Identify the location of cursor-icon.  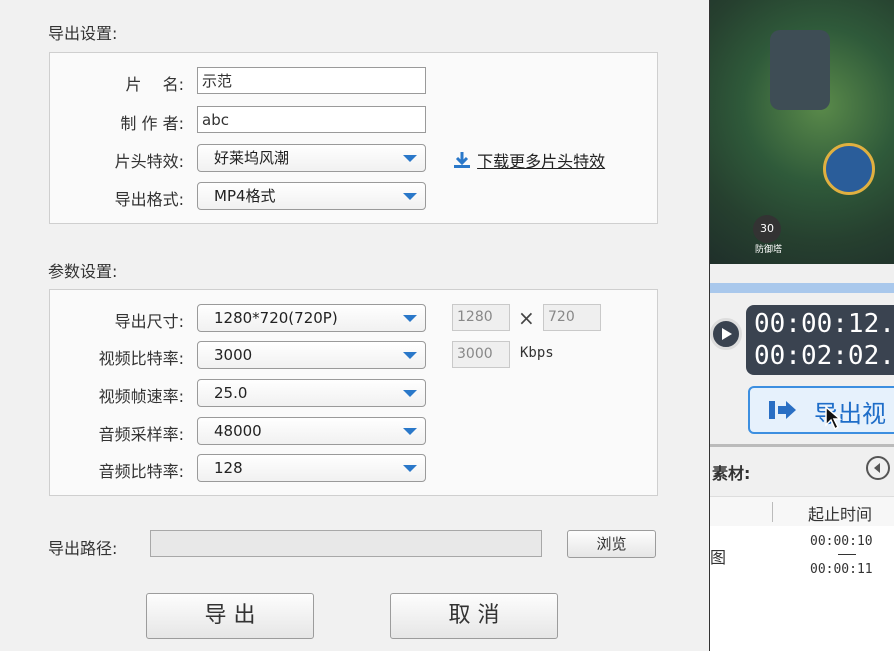
(833, 418).